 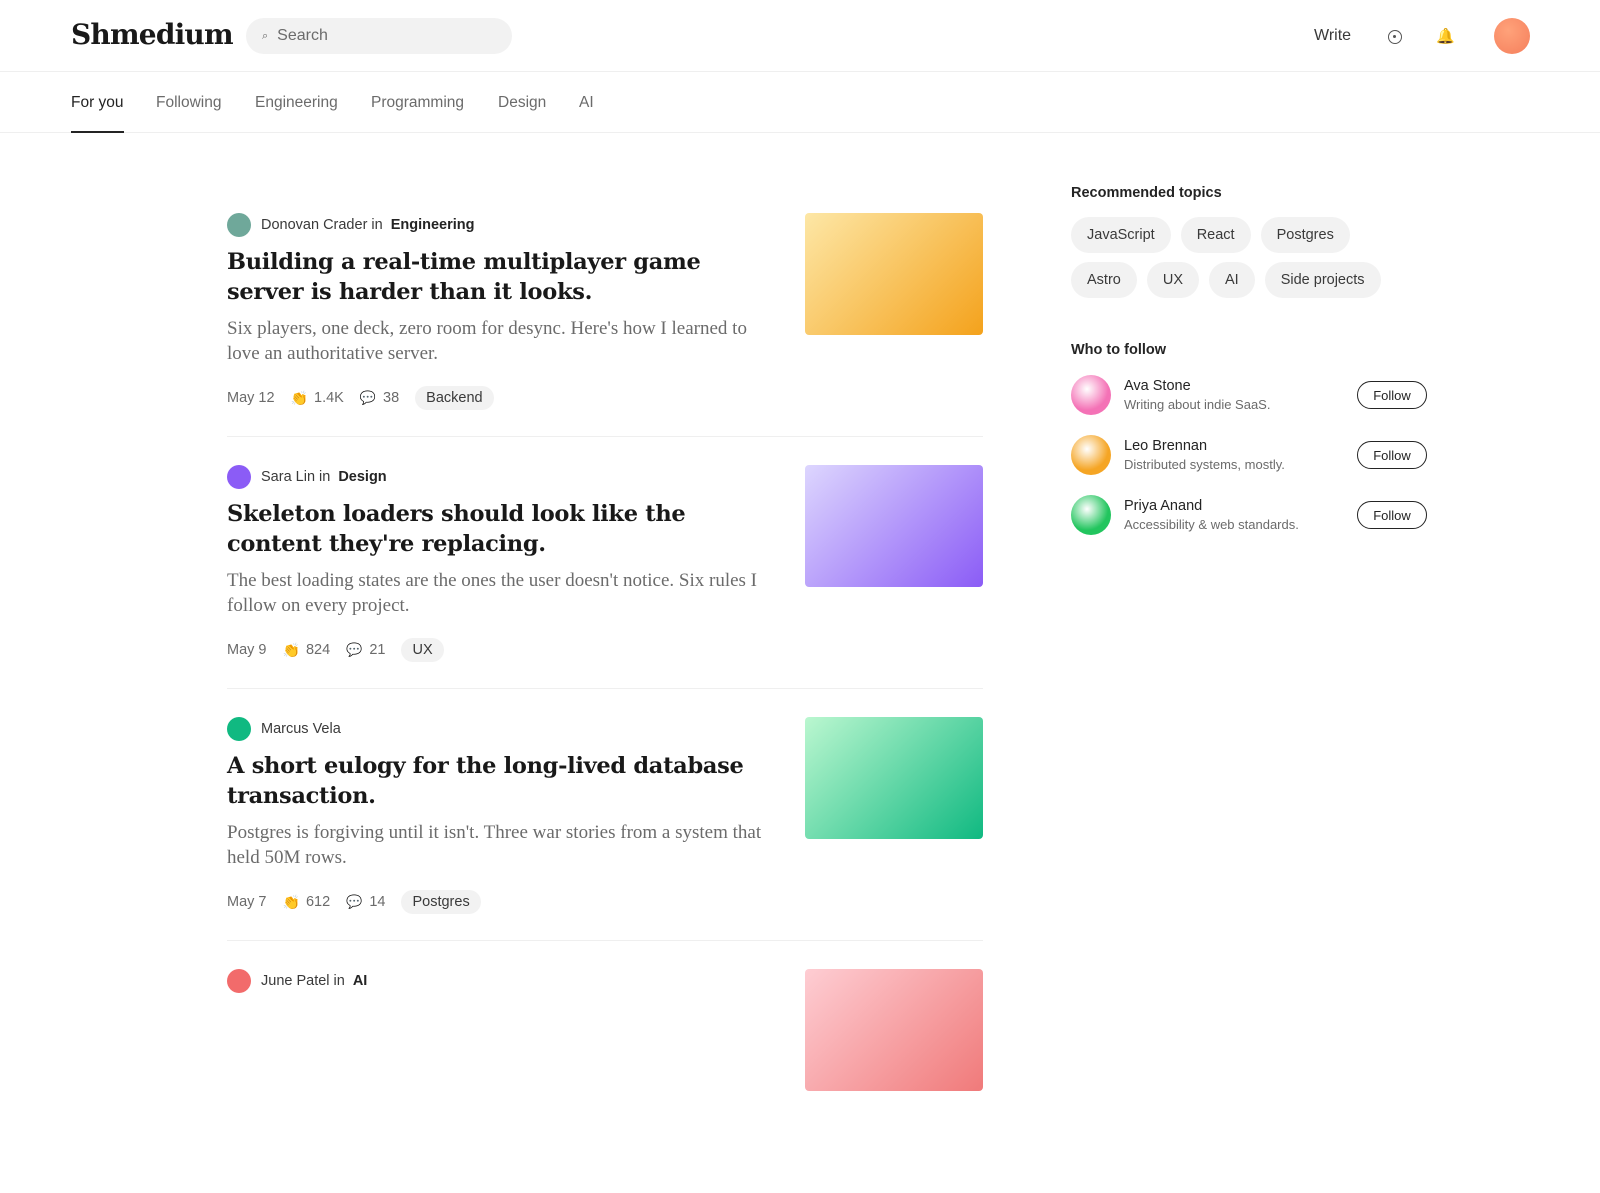 What do you see at coordinates (1395, 37) in the screenshot?
I see `plus-circle-icon` at bounding box center [1395, 37].